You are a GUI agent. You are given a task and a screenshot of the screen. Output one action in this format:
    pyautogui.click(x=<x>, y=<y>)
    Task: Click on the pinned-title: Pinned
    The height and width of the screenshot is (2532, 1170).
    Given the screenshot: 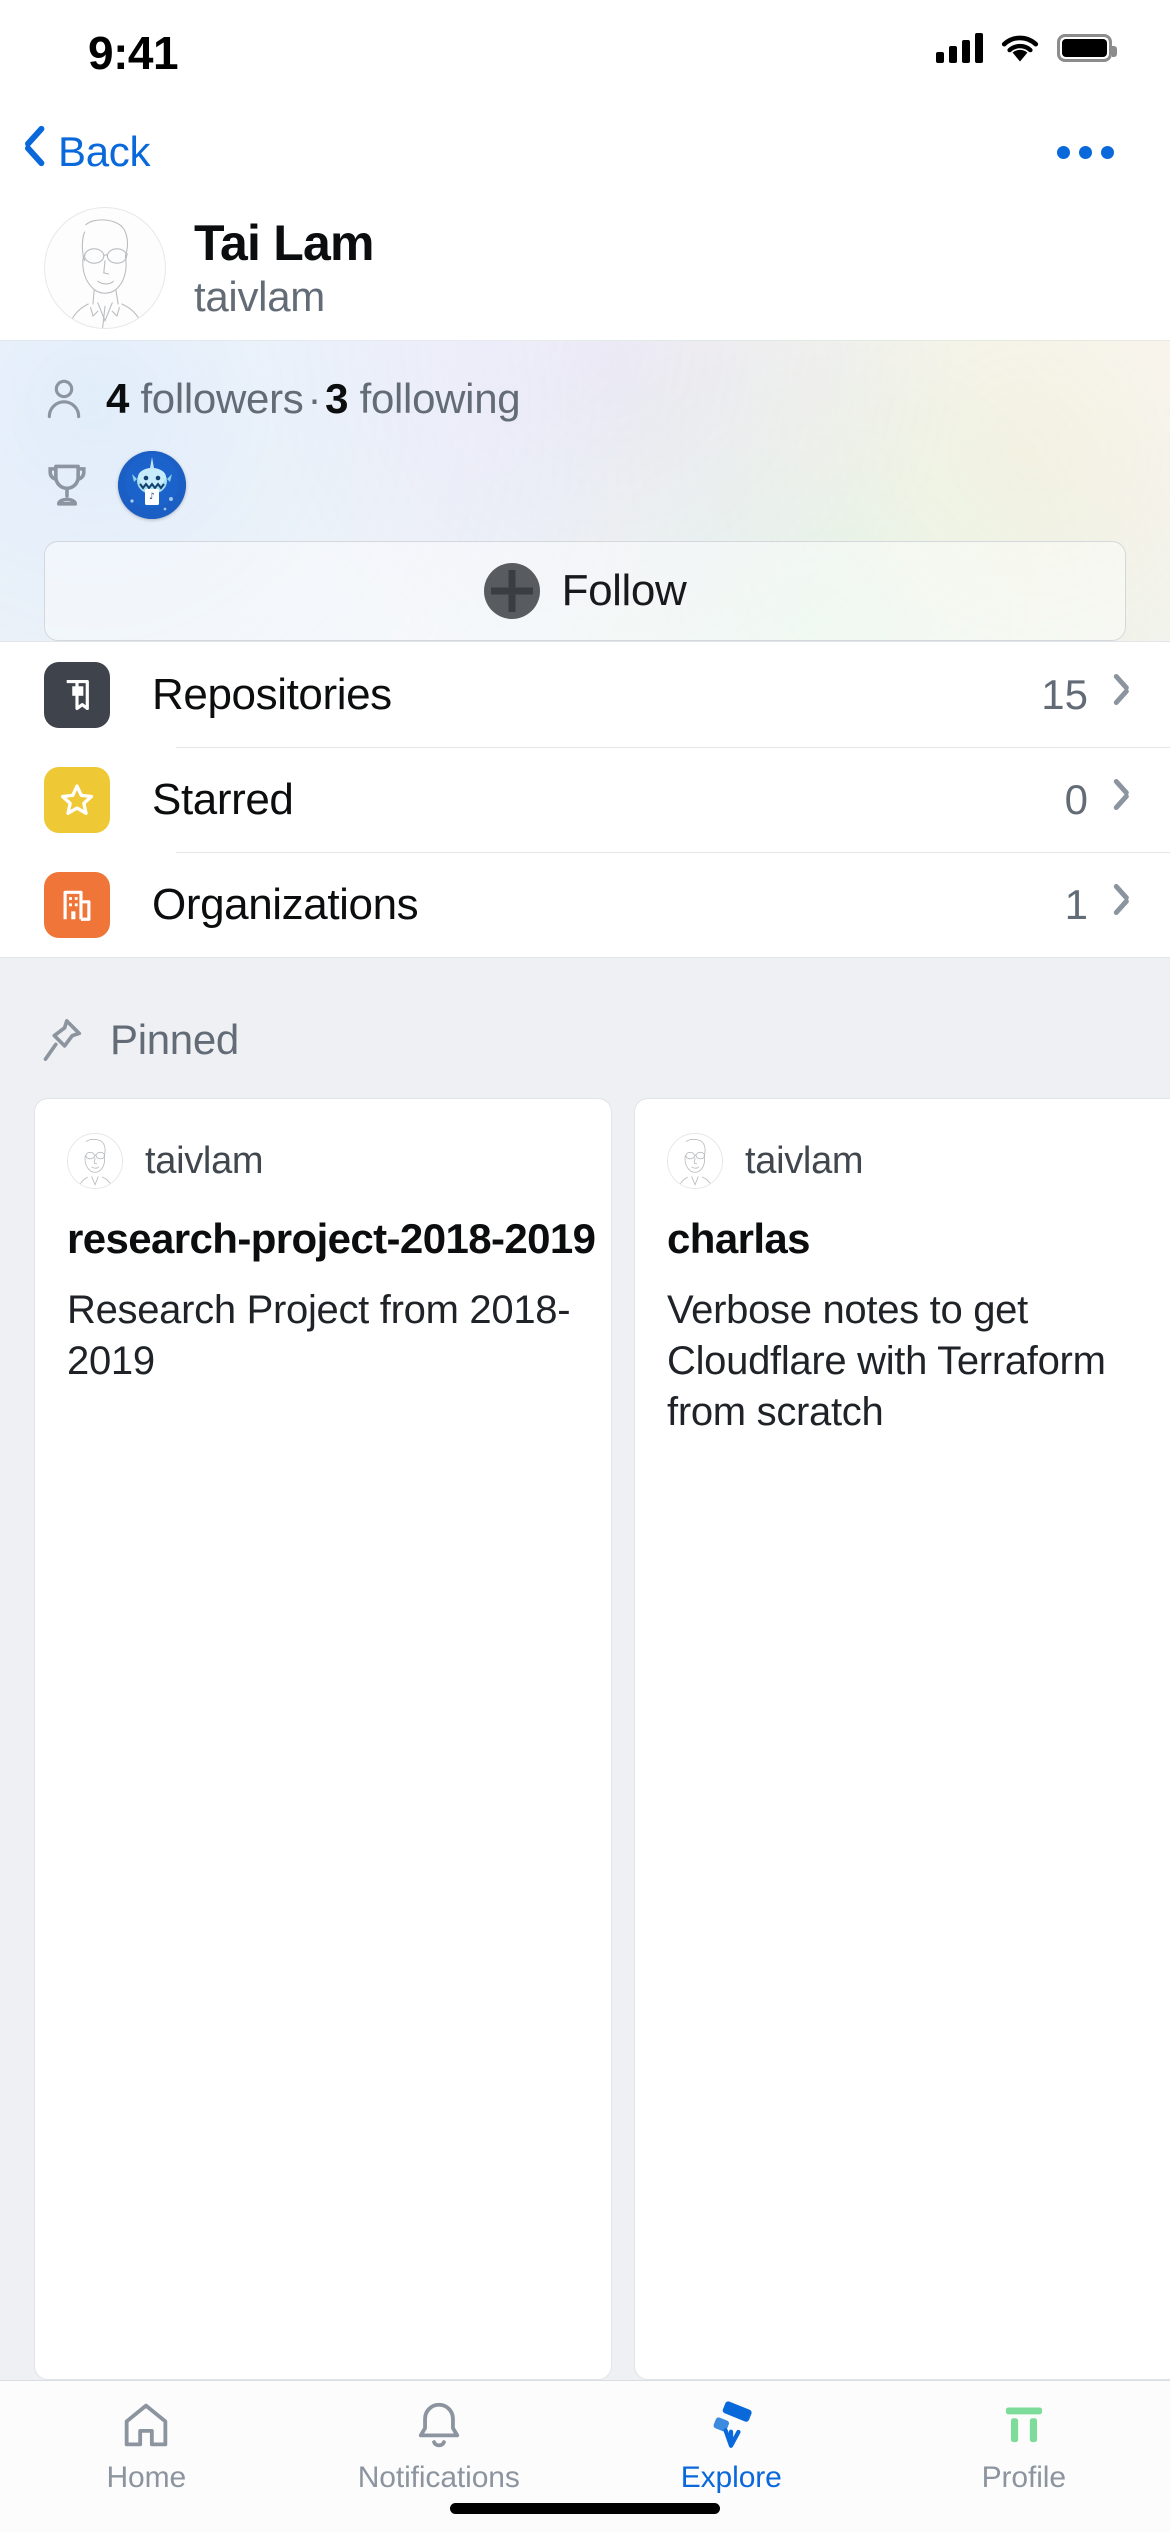 What is the action you would take?
    pyautogui.click(x=174, y=1039)
    